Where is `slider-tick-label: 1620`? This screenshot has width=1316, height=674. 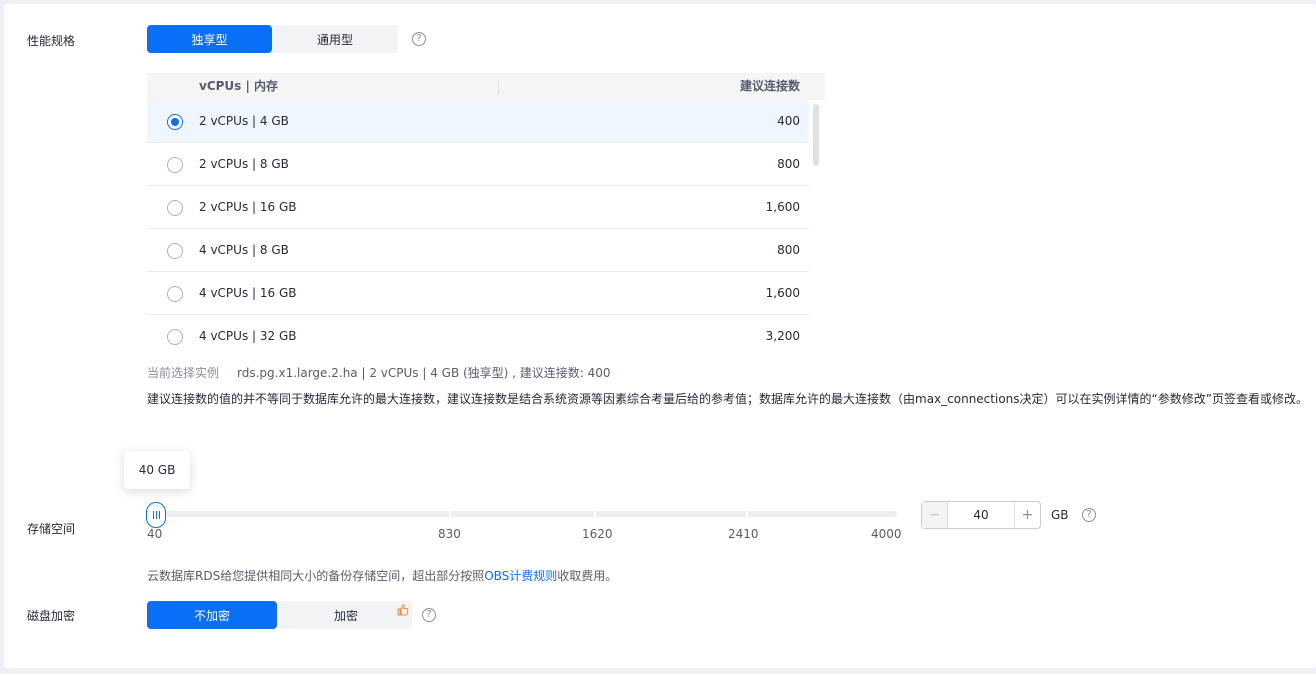
slider-tick-label: 1620 is located at coordinates (597, 534).